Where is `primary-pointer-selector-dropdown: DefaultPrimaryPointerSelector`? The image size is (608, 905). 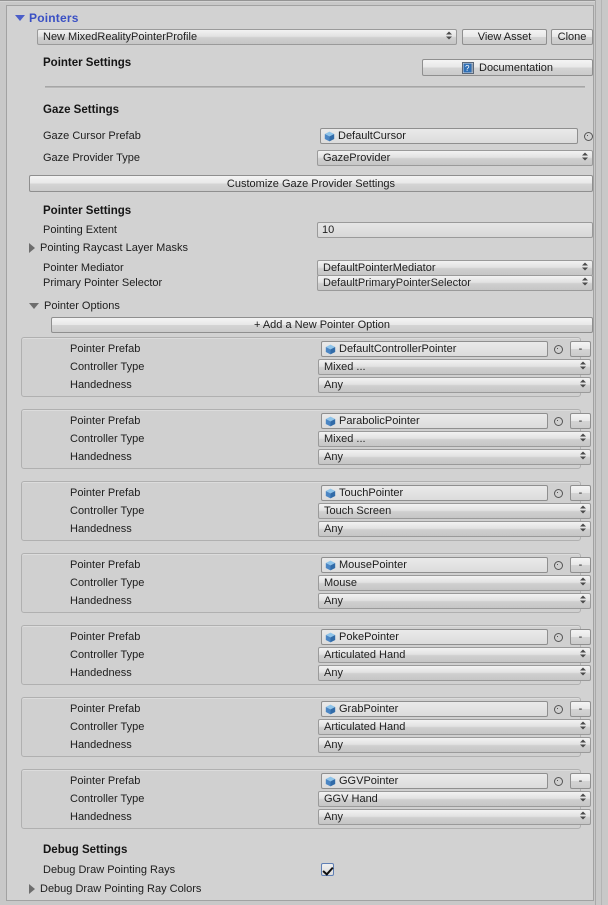
primary-pointer-selector-dropdown: DefaultPrimaryPointerSelector is located at coordinates (455, 283).